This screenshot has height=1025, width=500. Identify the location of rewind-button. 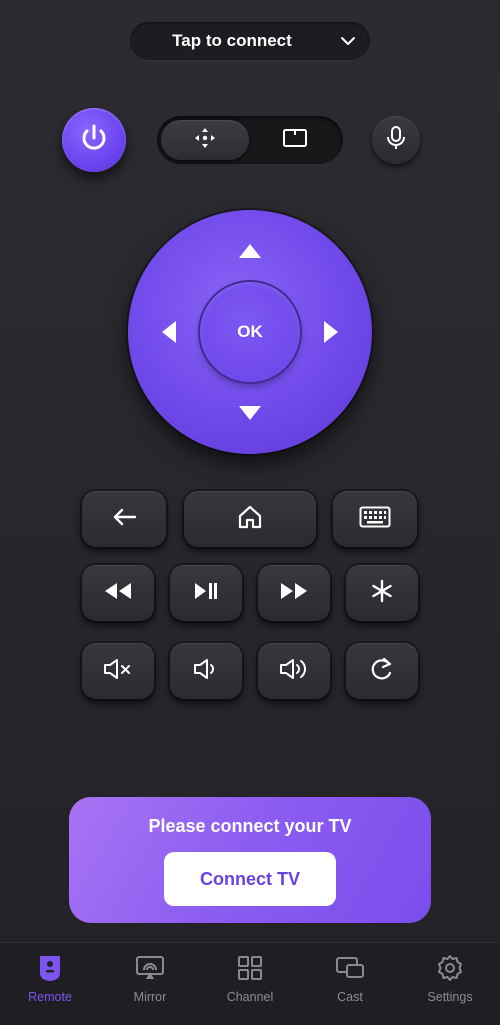
(118, 593).